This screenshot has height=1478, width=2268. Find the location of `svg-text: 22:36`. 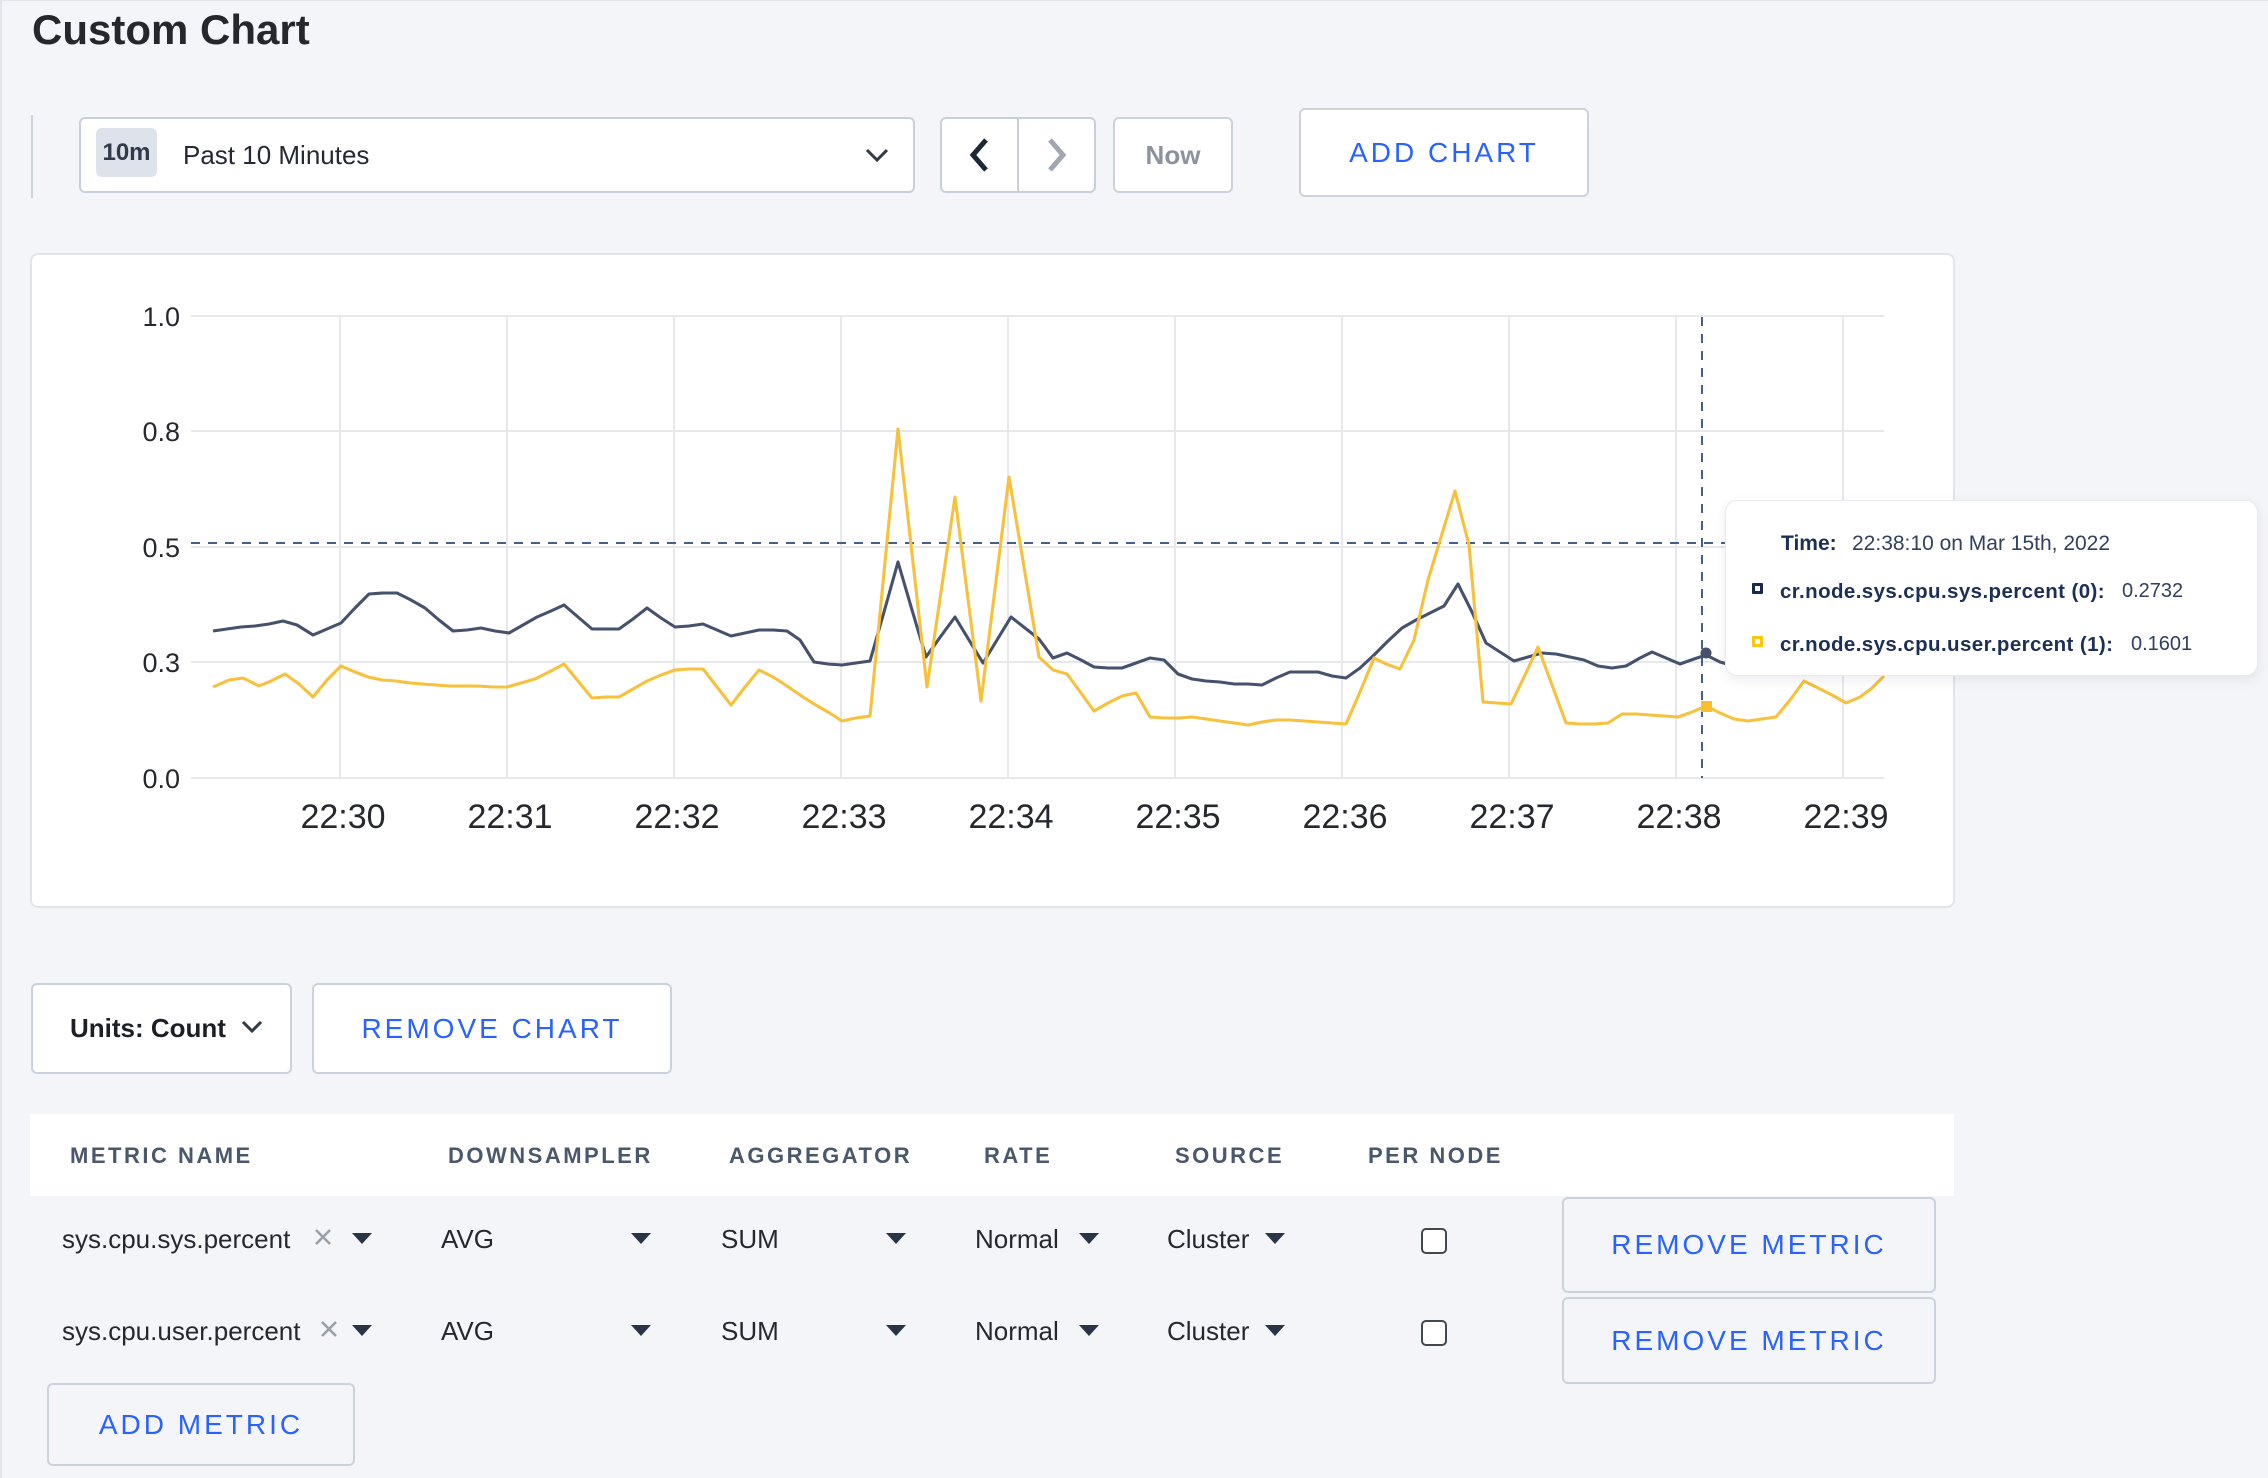

svg-text: 22:36 is located at coordinates (1344, 817).